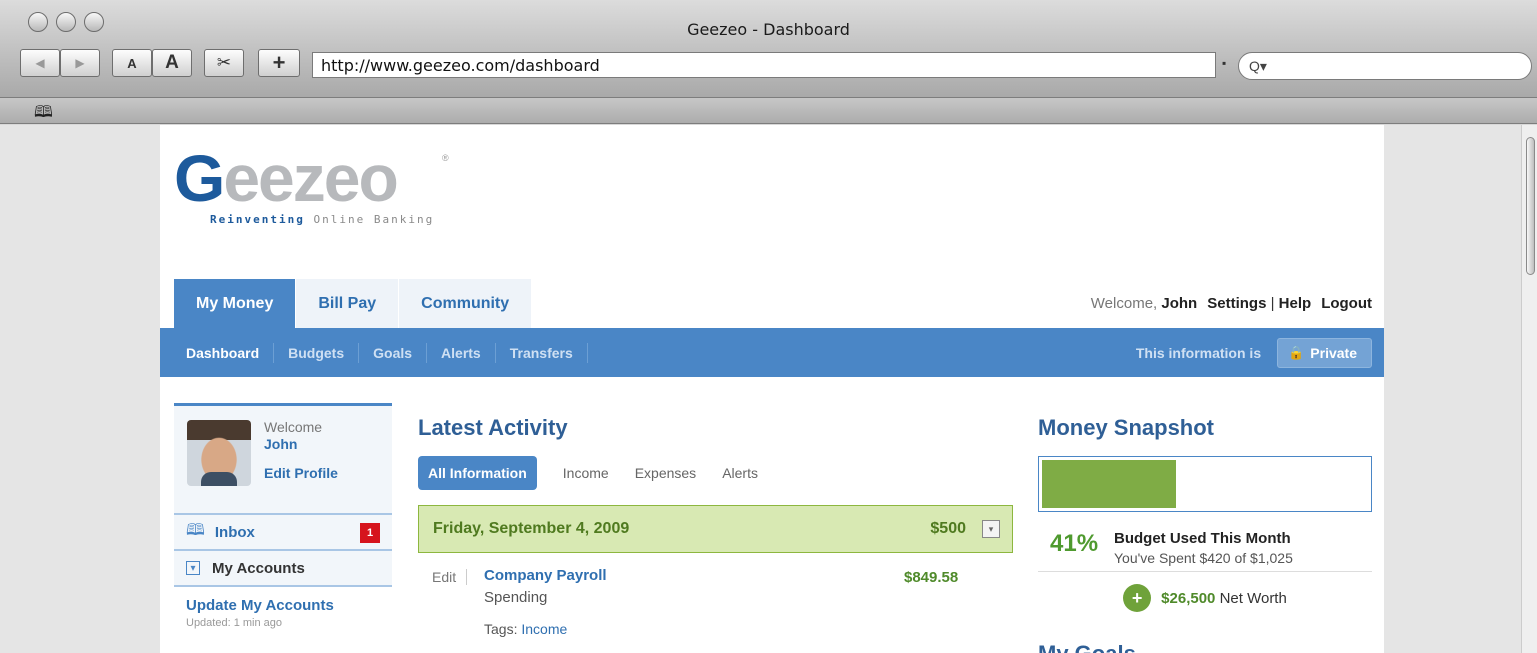 This screenshot has width=1537, height=653. Describe the element at coordinates (740, 473) in the screenshot. I see `filter-alerts: Alerts` at that location.